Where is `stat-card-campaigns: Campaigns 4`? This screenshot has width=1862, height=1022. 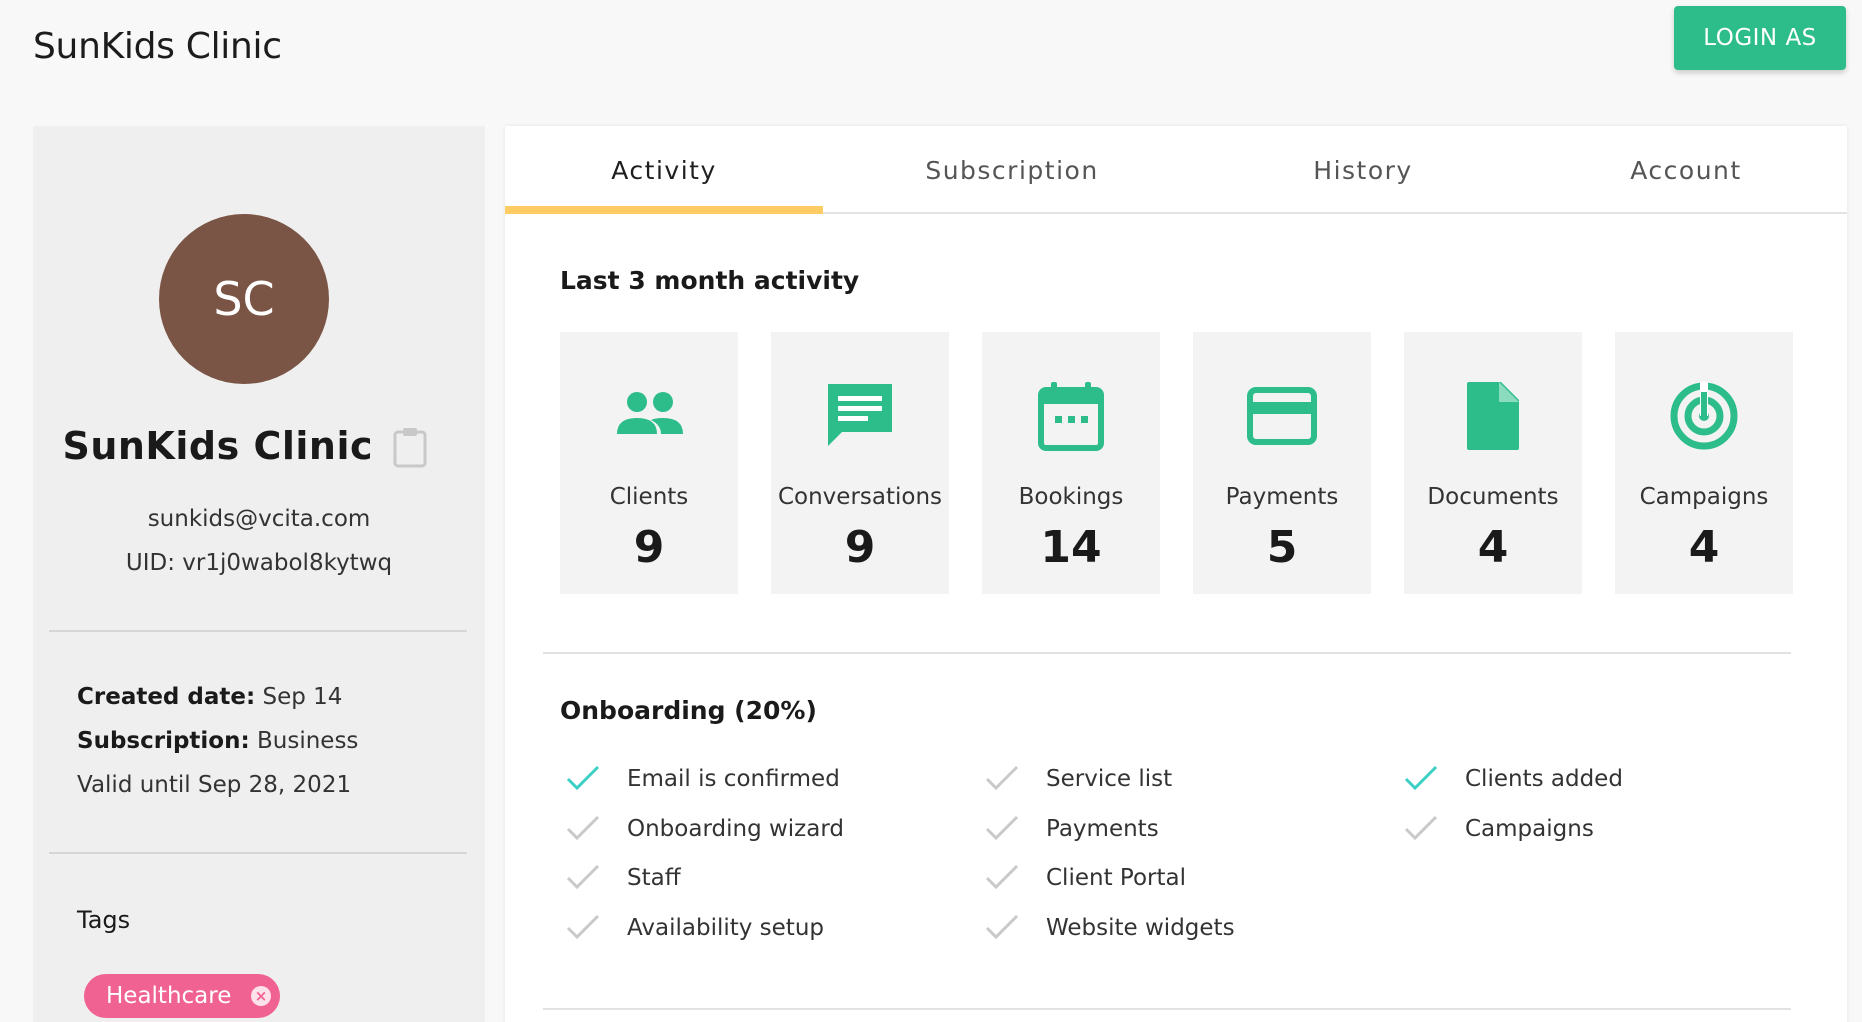
stat-card-campaigns: Campaigns 4 is located at coordinates (1704, 463).